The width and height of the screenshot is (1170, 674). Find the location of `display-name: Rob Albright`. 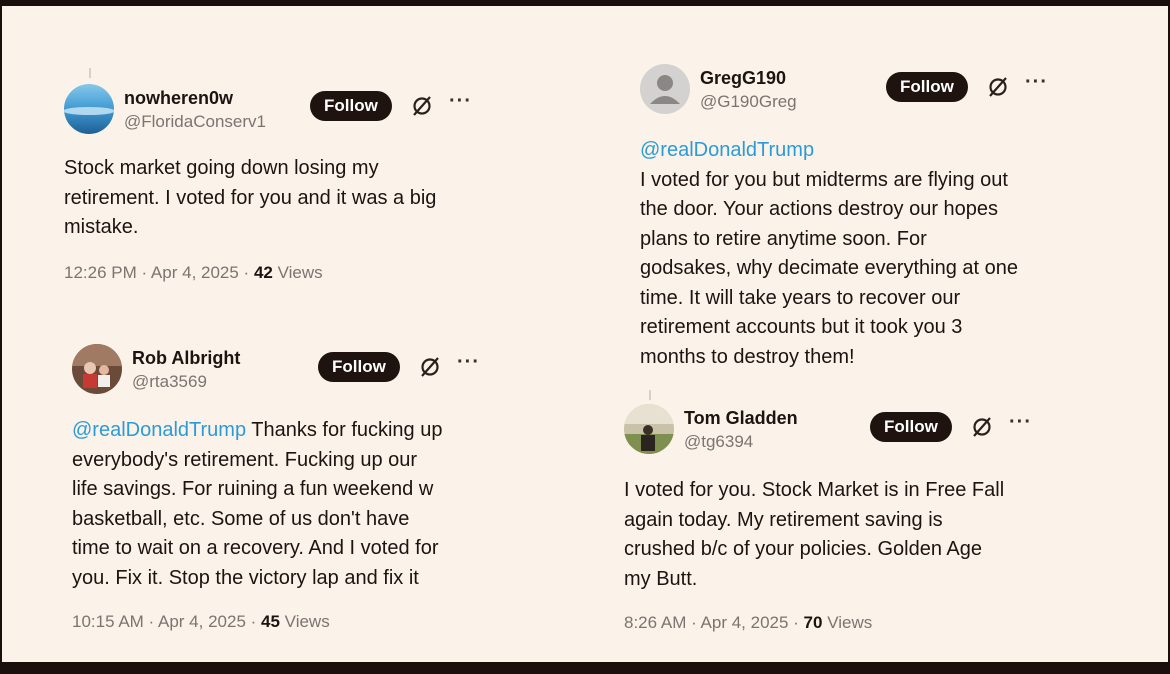

display-name: Rob Albright is located at coordinates (186, 358).